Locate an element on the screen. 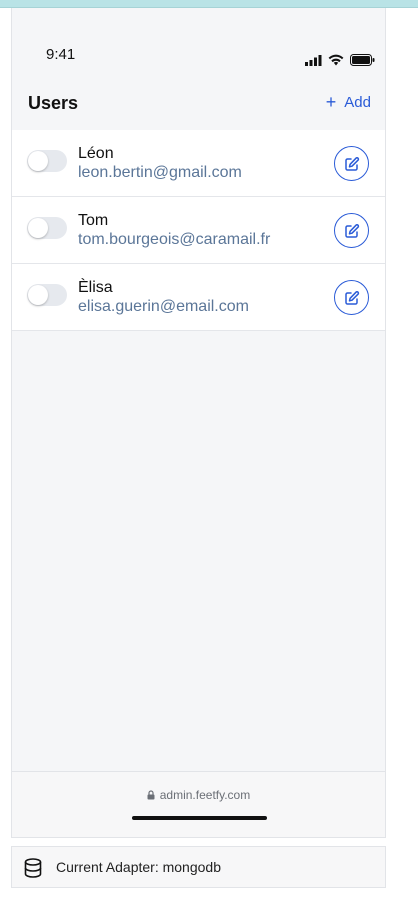 The width and height of the screenshot is (418, 906). battery-icon is located at coordinates (362, 60).